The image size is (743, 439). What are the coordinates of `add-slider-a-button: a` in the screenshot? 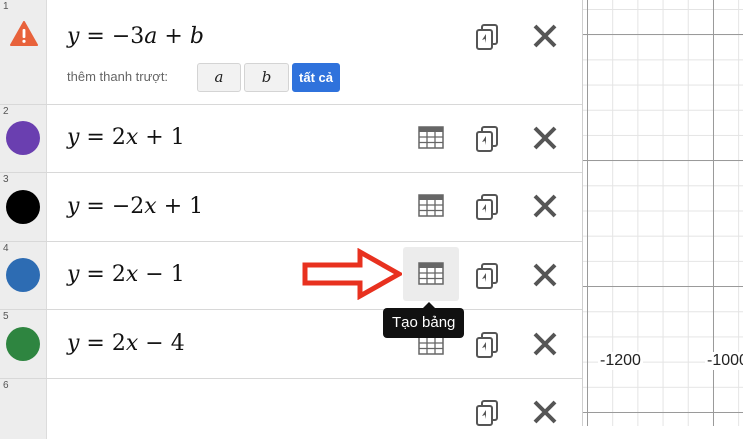 It's located at (219, 77).